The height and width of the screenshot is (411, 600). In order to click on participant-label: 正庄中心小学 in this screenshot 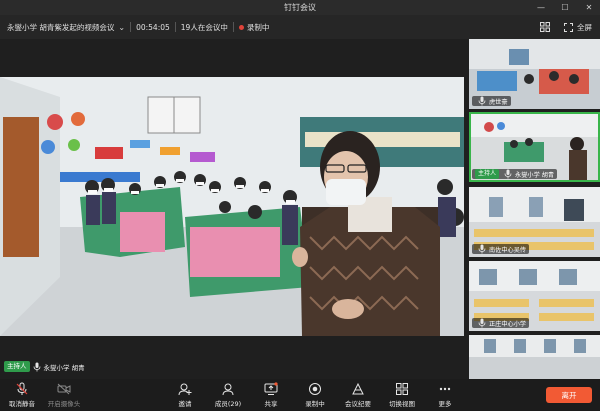, I will do `click(501, 323)`.